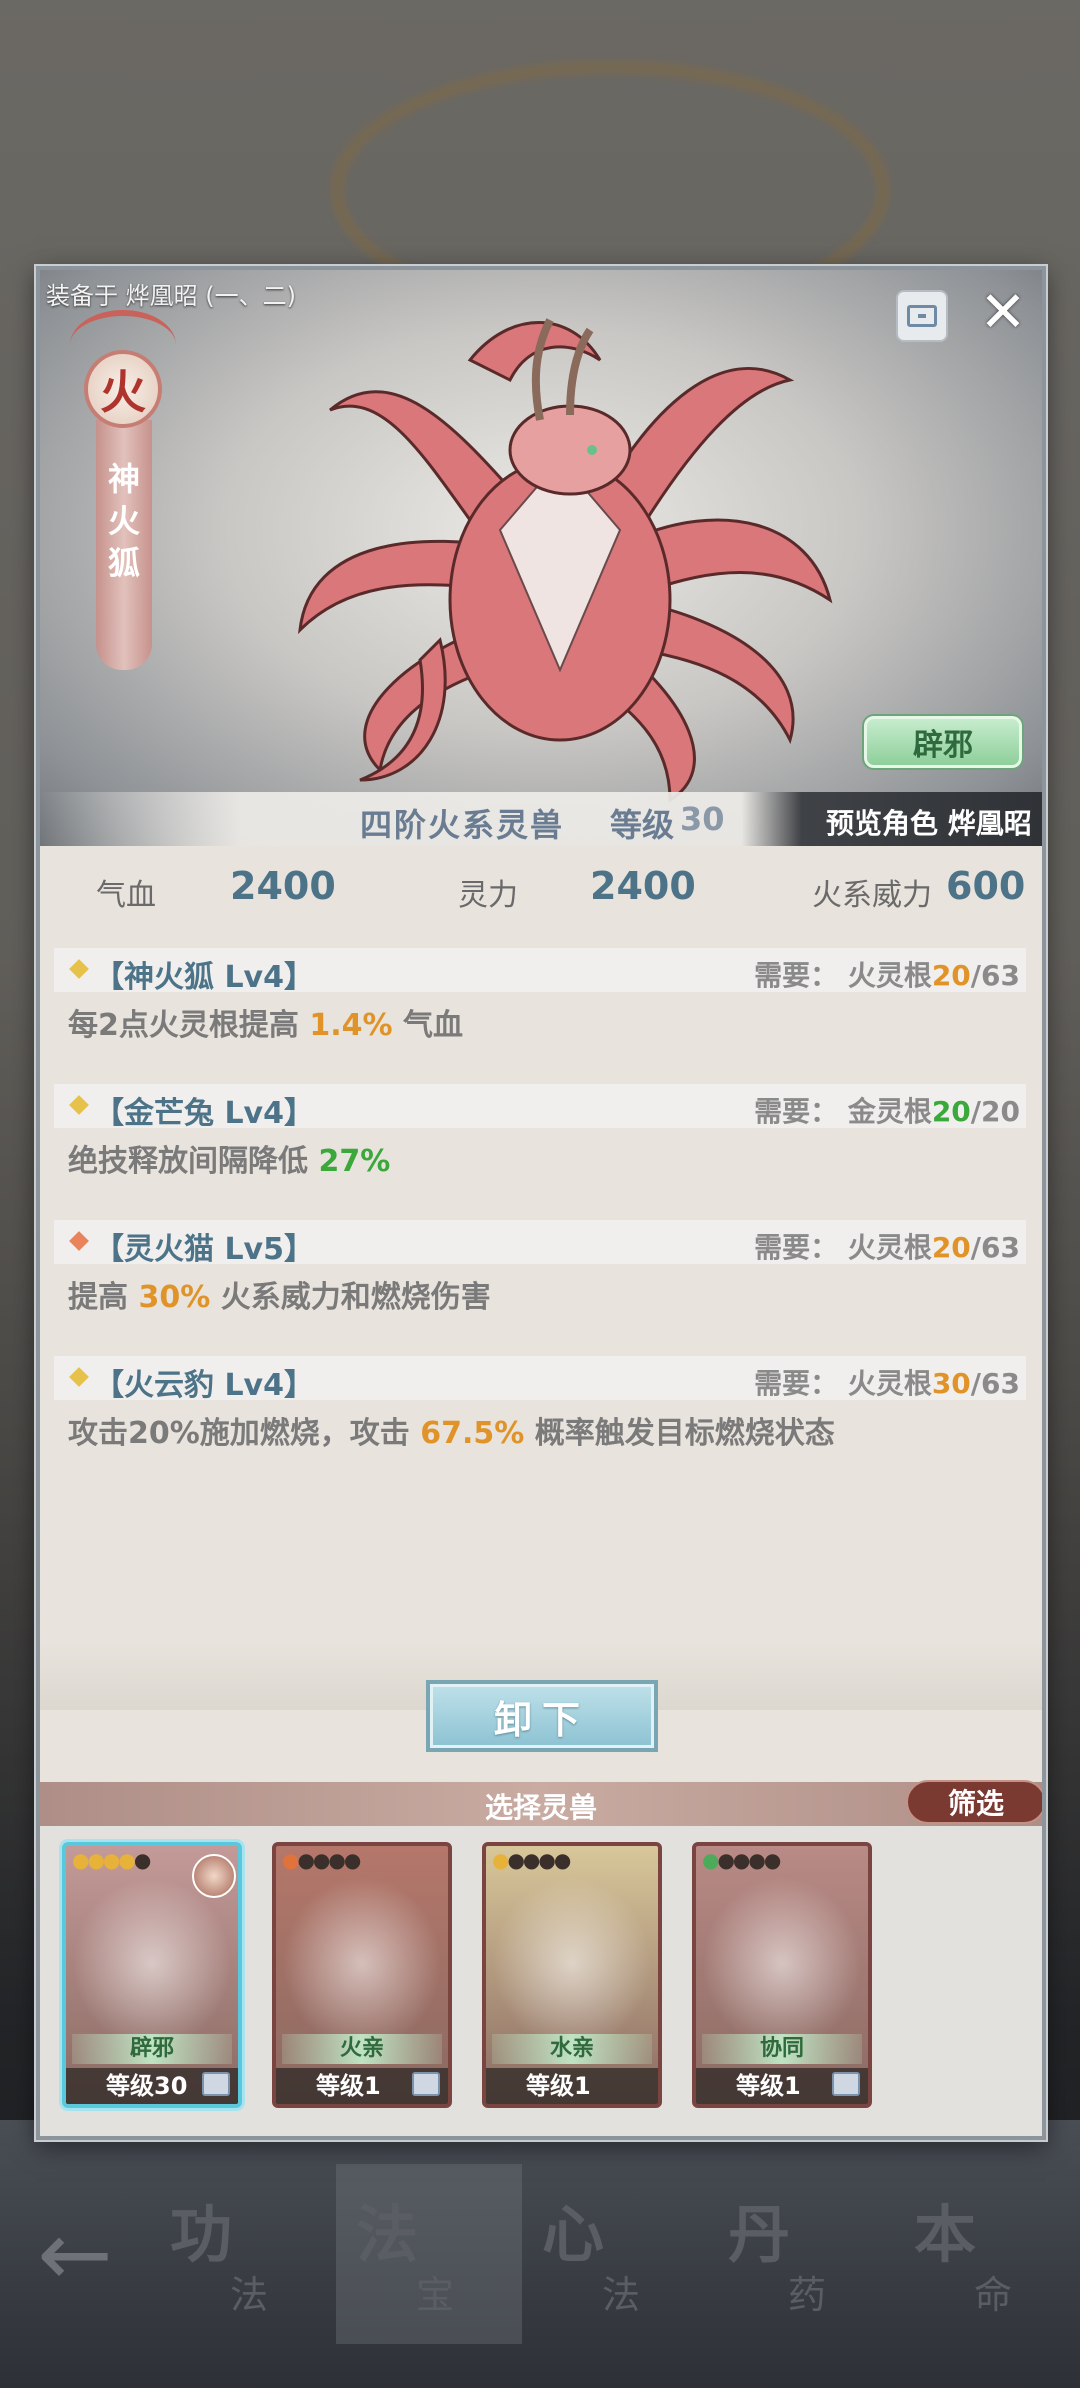  What do you see at coordinates (244, 1433) in the screenshot?
I see `description-text: 攻击20%施加燃烧，攻击` at bounding box center [244, 1433].